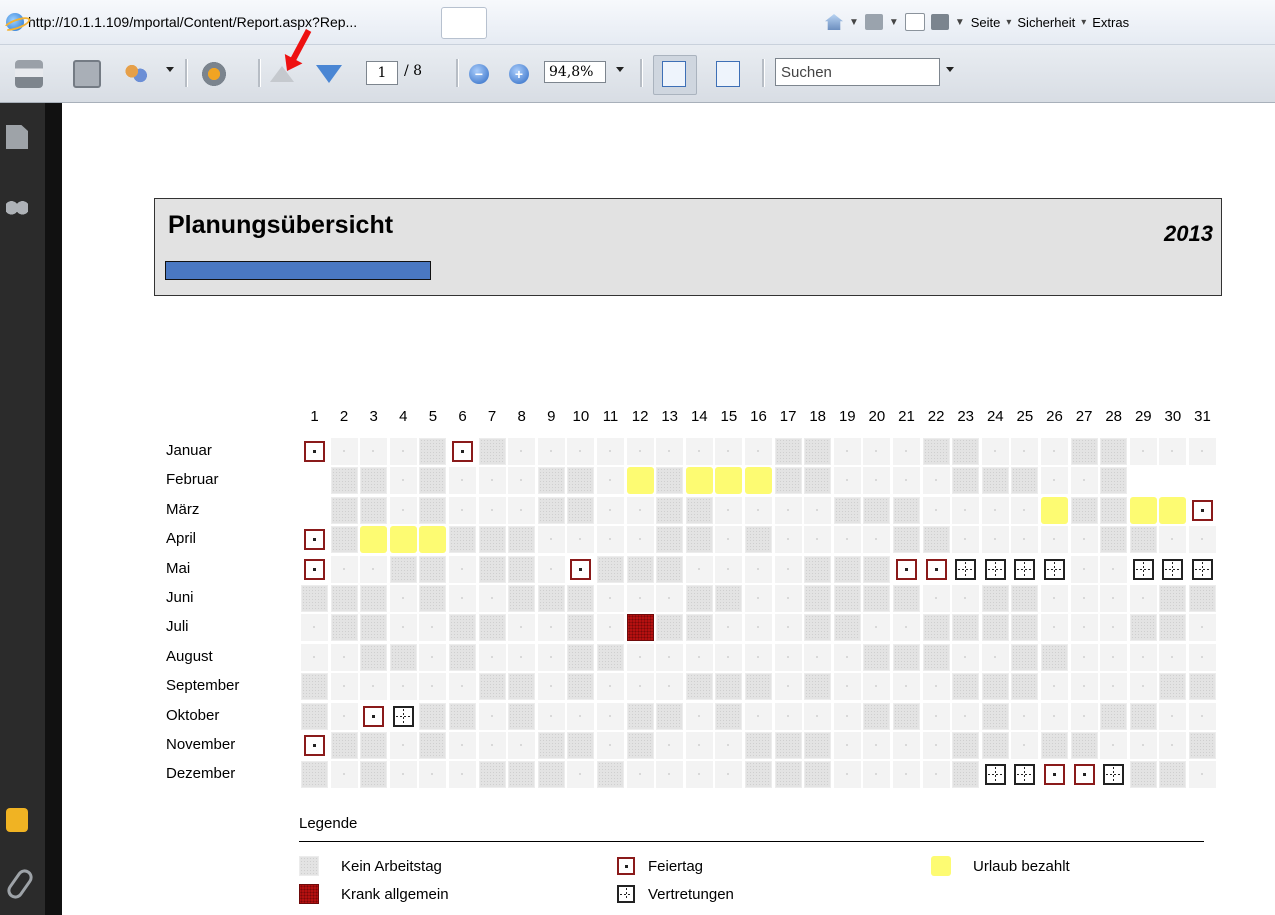  Describe the element at coordinates (1021, 866) in the screenshot. I see `legend-label: Urlaub bezahlt` at that location.